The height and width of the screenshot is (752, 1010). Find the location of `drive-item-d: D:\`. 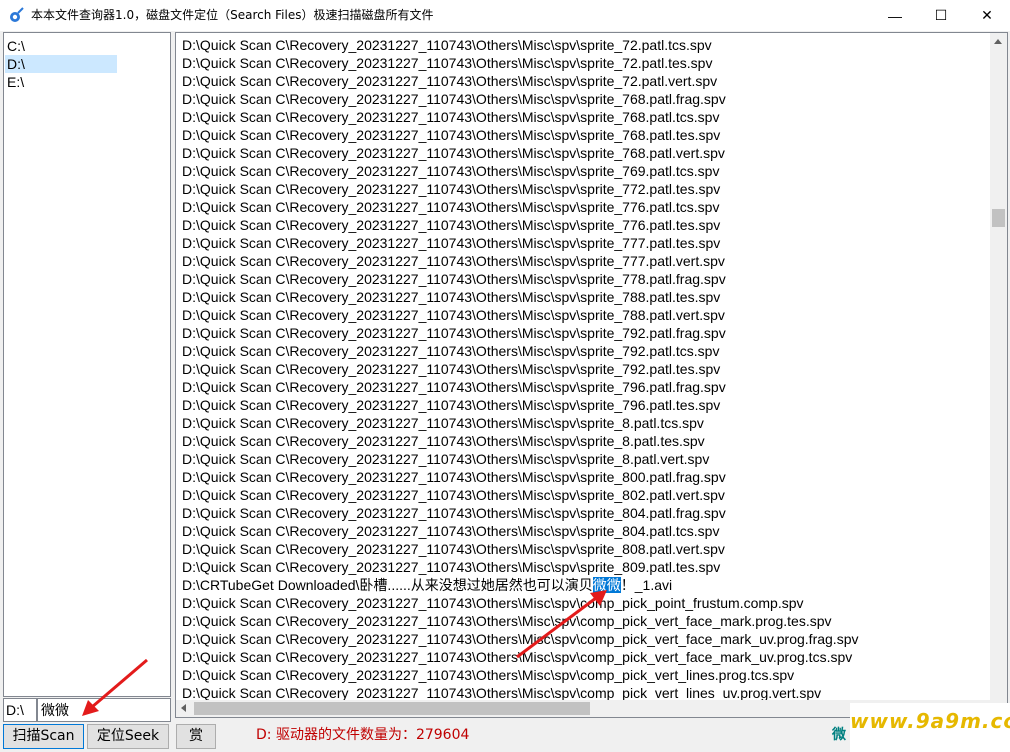

drive-item-d: D:\ is located at coordinates (61, 64).